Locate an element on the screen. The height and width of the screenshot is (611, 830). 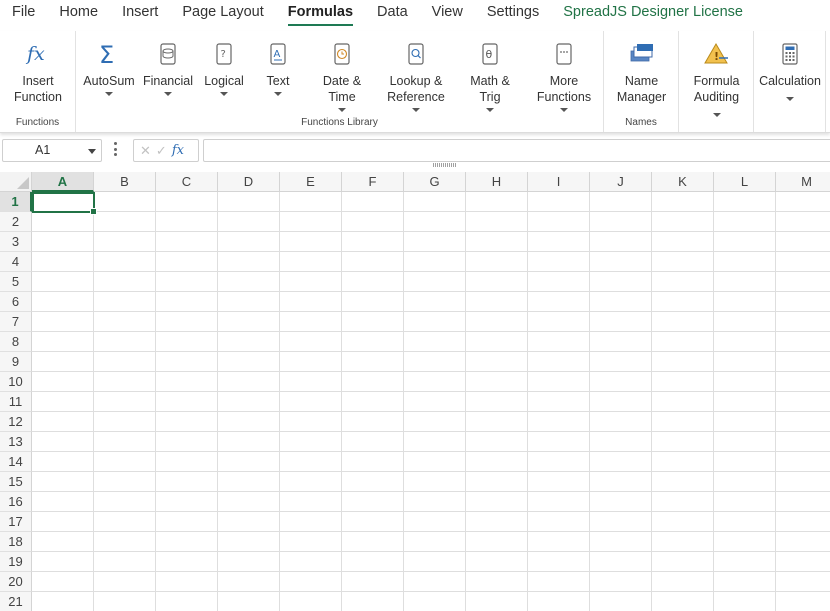
svg-text: fx is located at coordinates (35, 54).